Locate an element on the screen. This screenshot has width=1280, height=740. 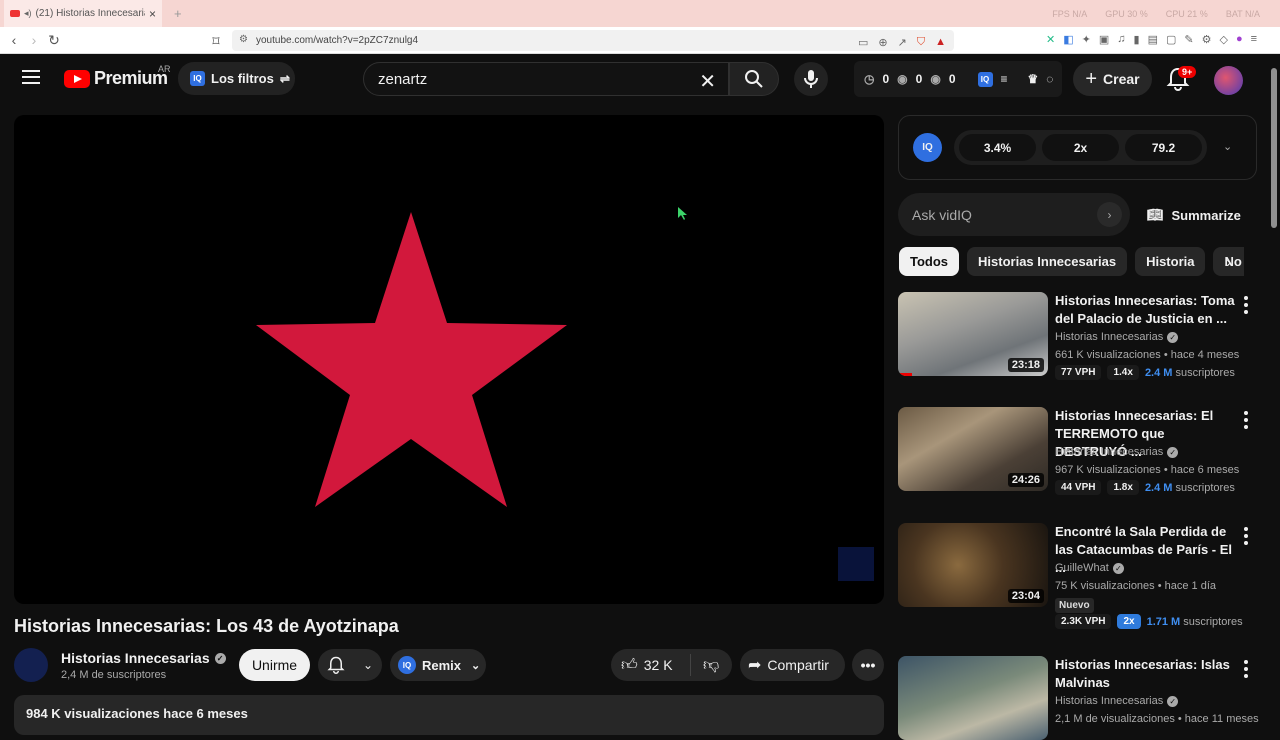
ext-profile-icon: ● is located at coordinates (1239, 39).